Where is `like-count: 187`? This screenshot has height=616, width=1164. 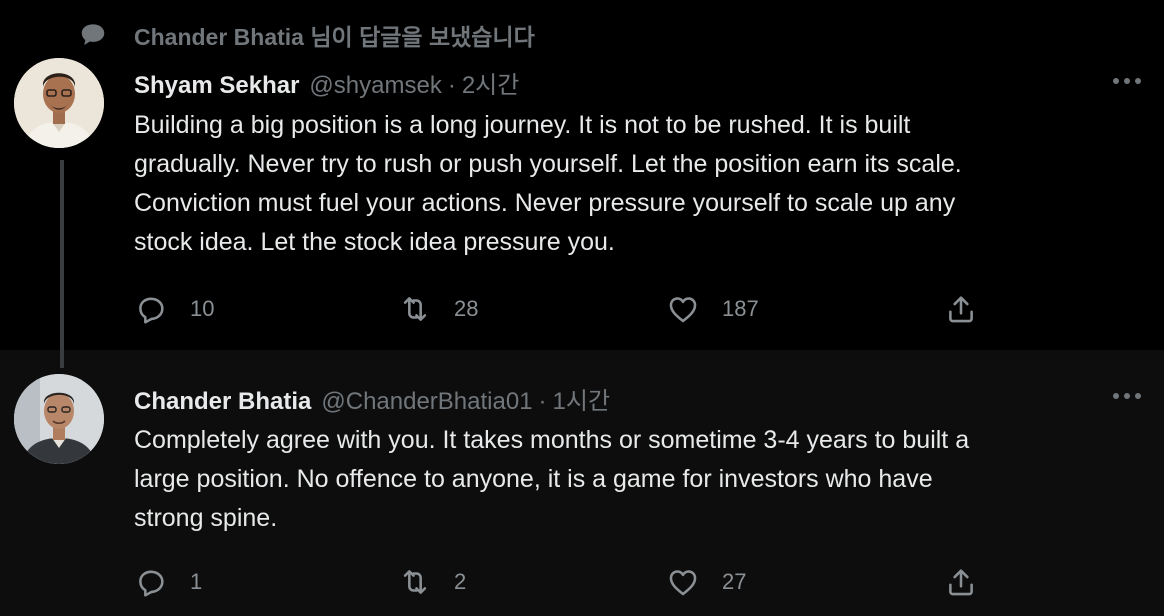
like-count: 187 is located at coordinates (740, 308).